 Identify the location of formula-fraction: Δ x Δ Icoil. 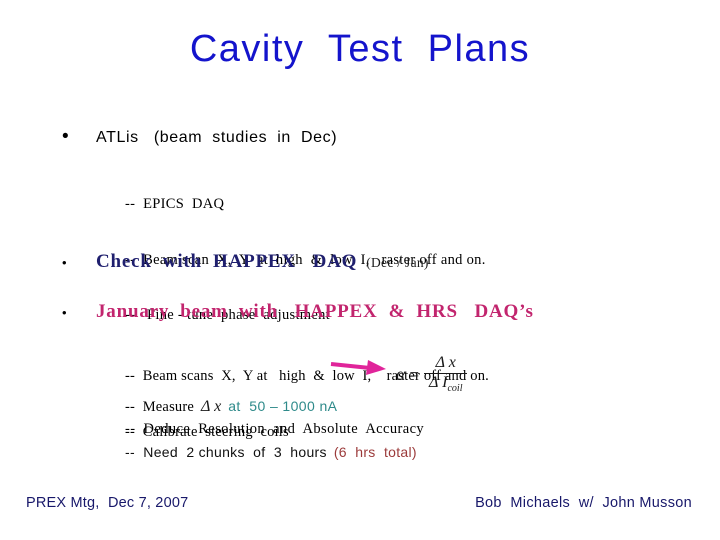
(446, 374).